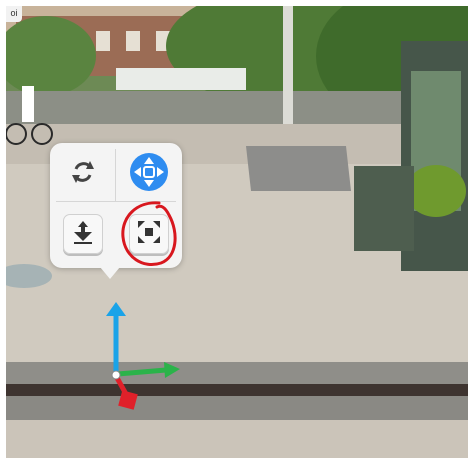  I want to click on y-axis-arrow-icon, so click(116, 309).